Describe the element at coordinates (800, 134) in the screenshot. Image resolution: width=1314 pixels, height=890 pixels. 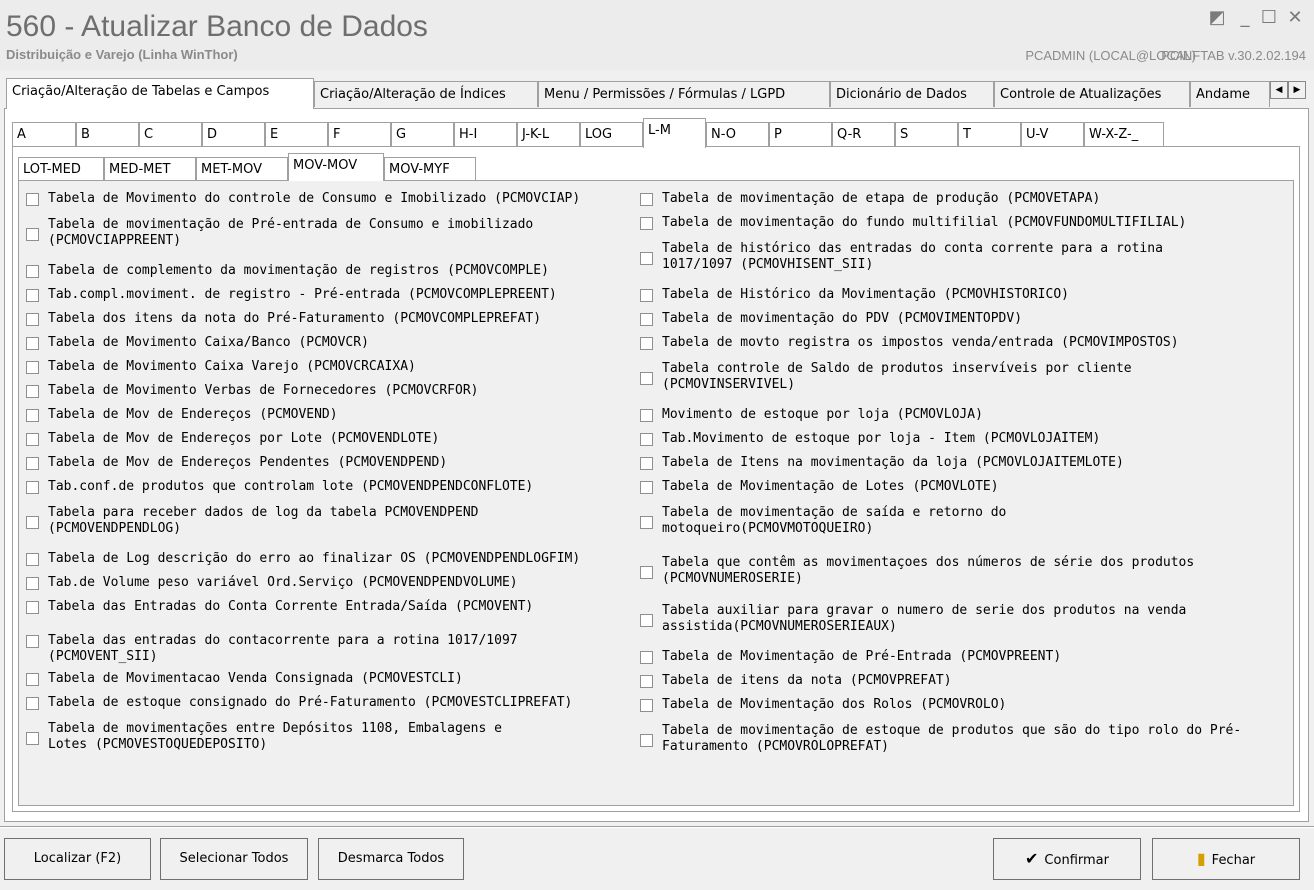
I see `tab-letter-p: P` at that location.